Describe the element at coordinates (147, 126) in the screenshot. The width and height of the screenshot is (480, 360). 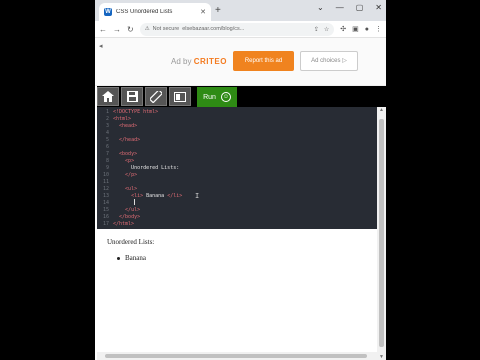
I see `code-line: <head>` at that location.